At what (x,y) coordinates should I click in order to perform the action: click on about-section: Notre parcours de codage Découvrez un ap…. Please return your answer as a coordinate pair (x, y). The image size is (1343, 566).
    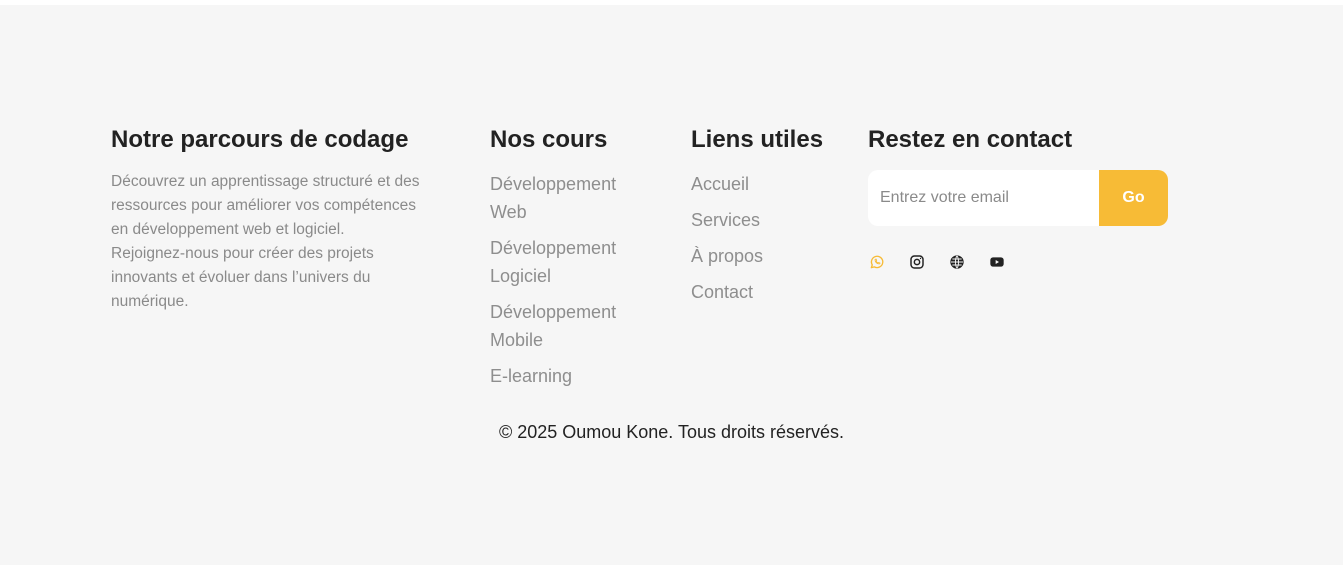
    Looking at the image, I should click on (266, 218).